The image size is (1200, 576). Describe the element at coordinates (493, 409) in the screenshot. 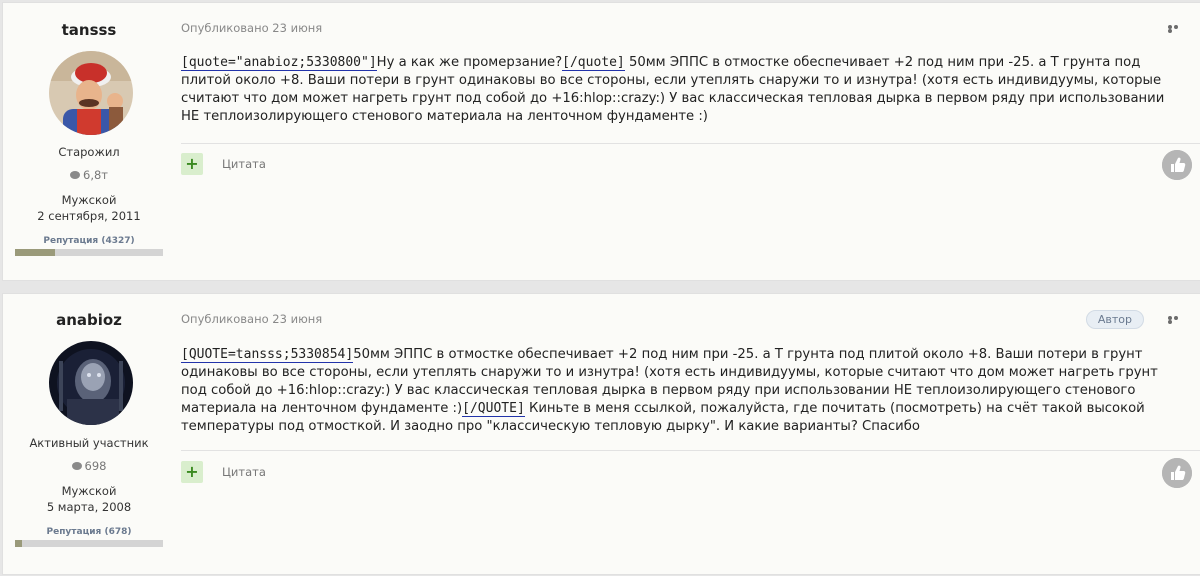

I see `quote-close-tag: [/QUOTE]` at that location.